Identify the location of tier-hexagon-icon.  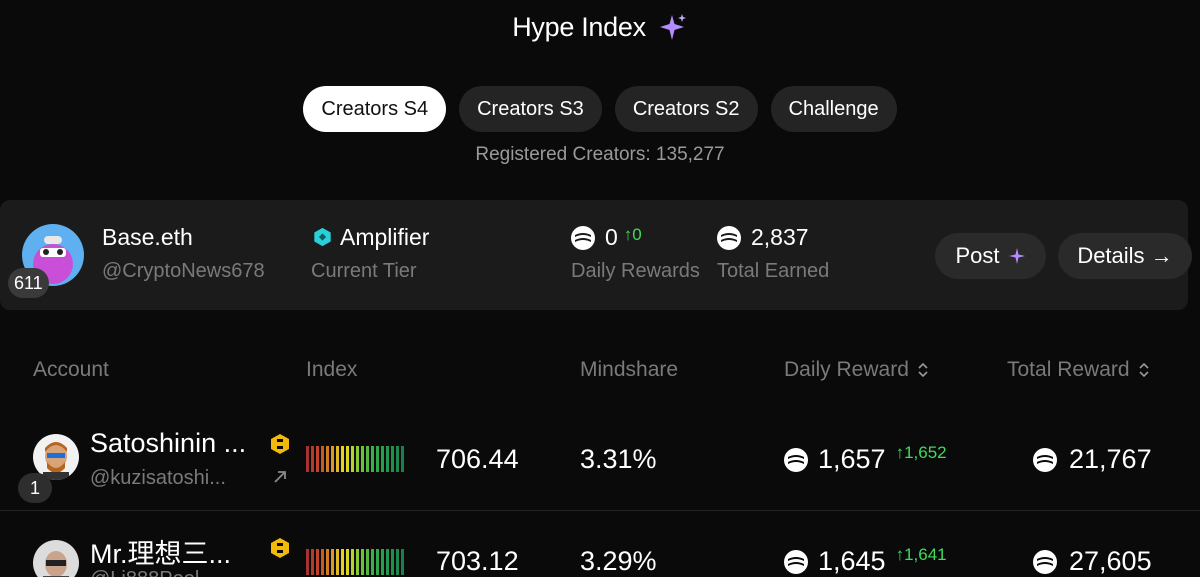
(322, 237).